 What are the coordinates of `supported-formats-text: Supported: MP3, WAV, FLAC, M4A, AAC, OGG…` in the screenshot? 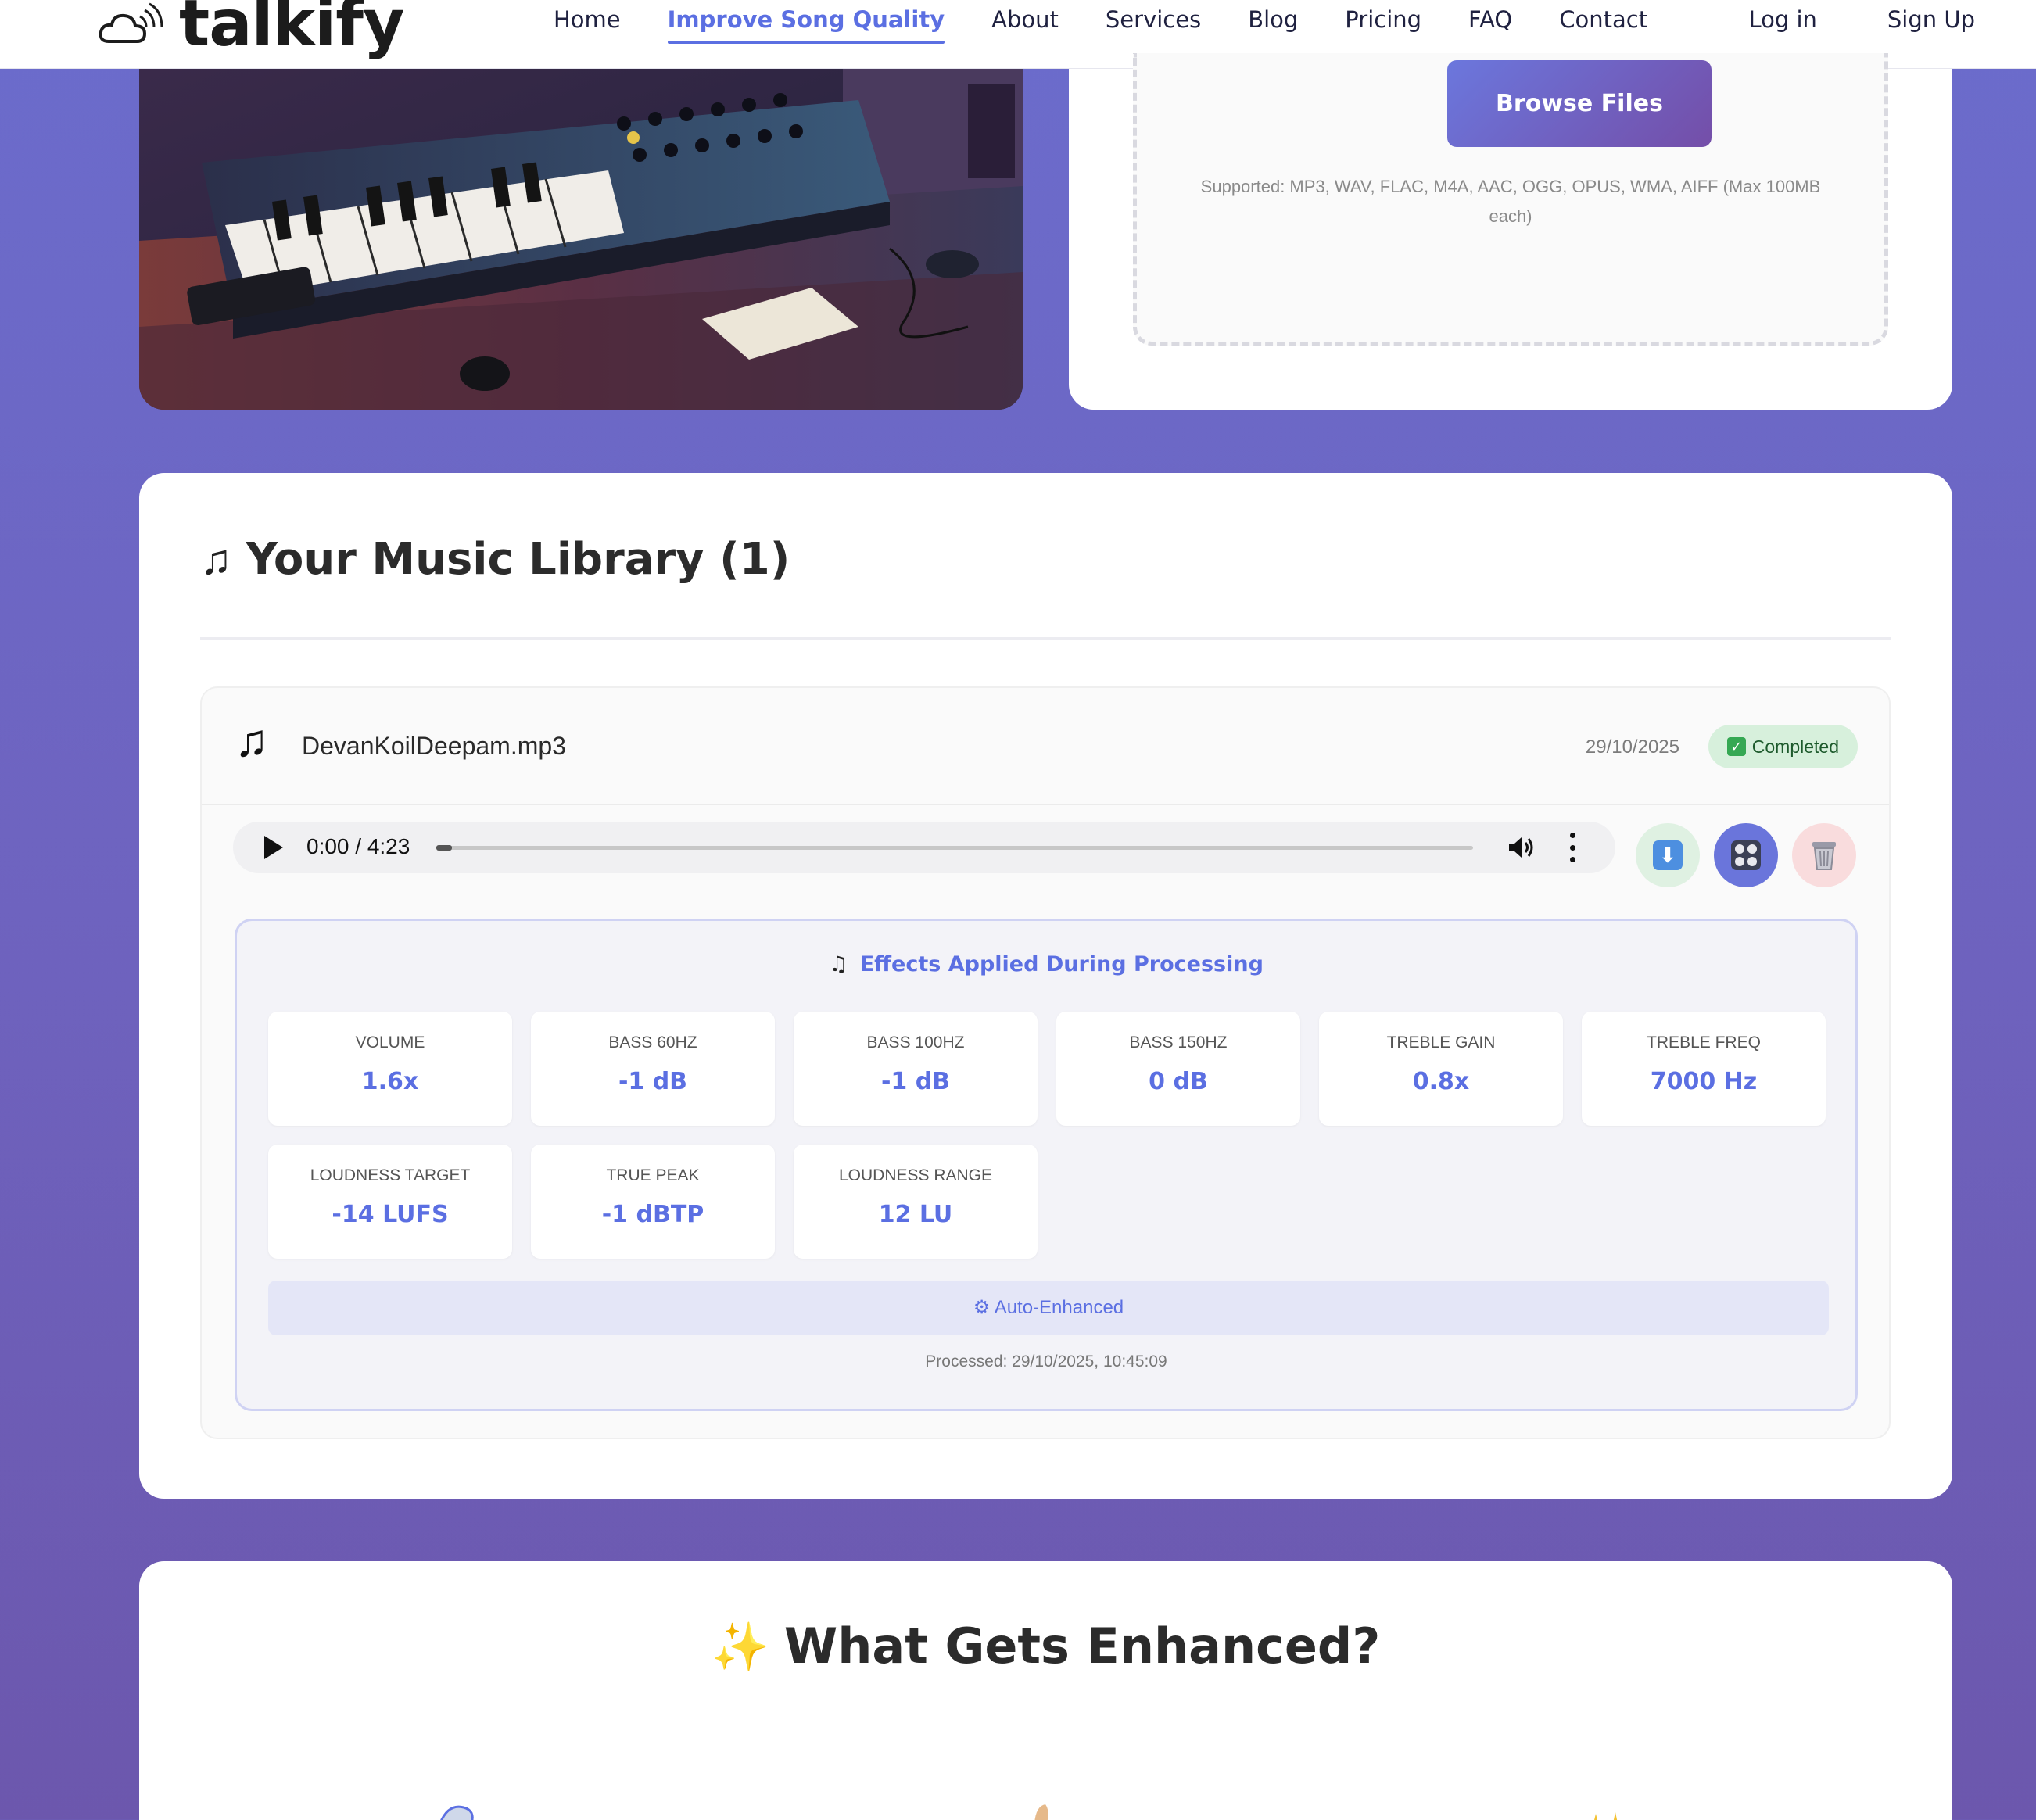 It's located at (1510, 201).